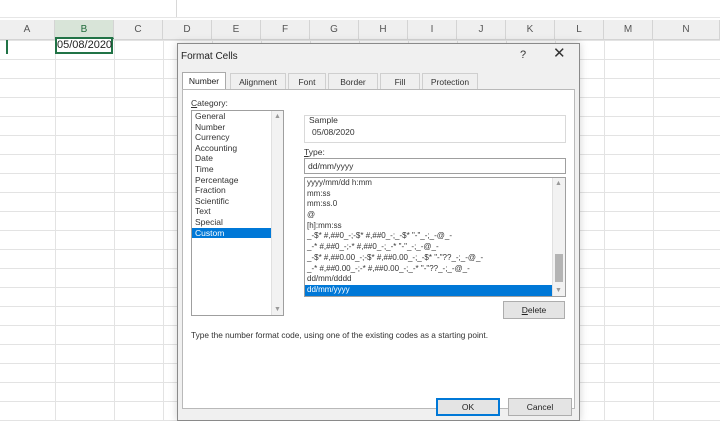 This screenshot has height=421, width=720. What do you see at coordinates (27, 29) in the screenshot?
I see `column-header-a: A` at bounding box center [27, 29].